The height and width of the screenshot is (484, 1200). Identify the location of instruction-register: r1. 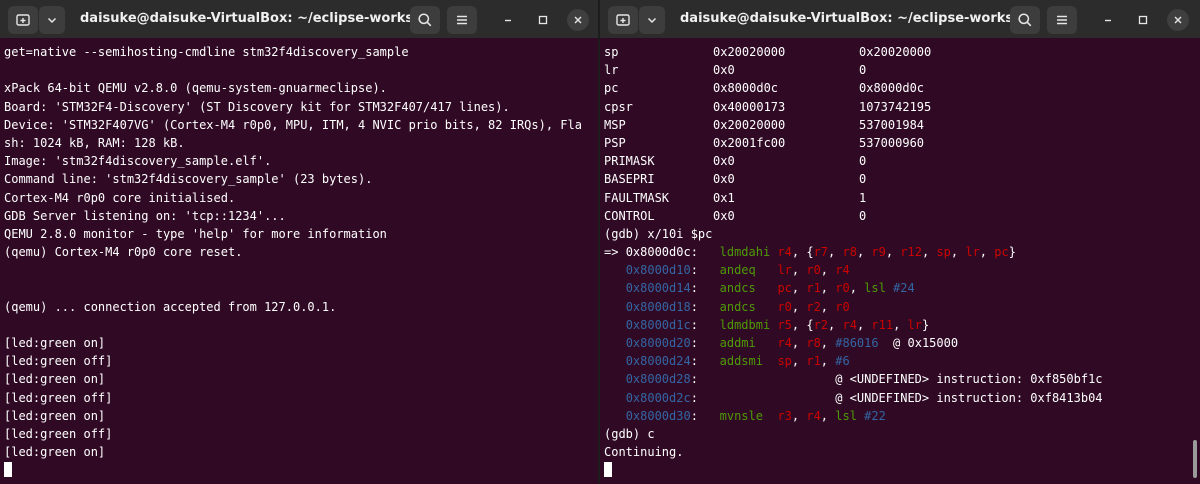
(813, 361).